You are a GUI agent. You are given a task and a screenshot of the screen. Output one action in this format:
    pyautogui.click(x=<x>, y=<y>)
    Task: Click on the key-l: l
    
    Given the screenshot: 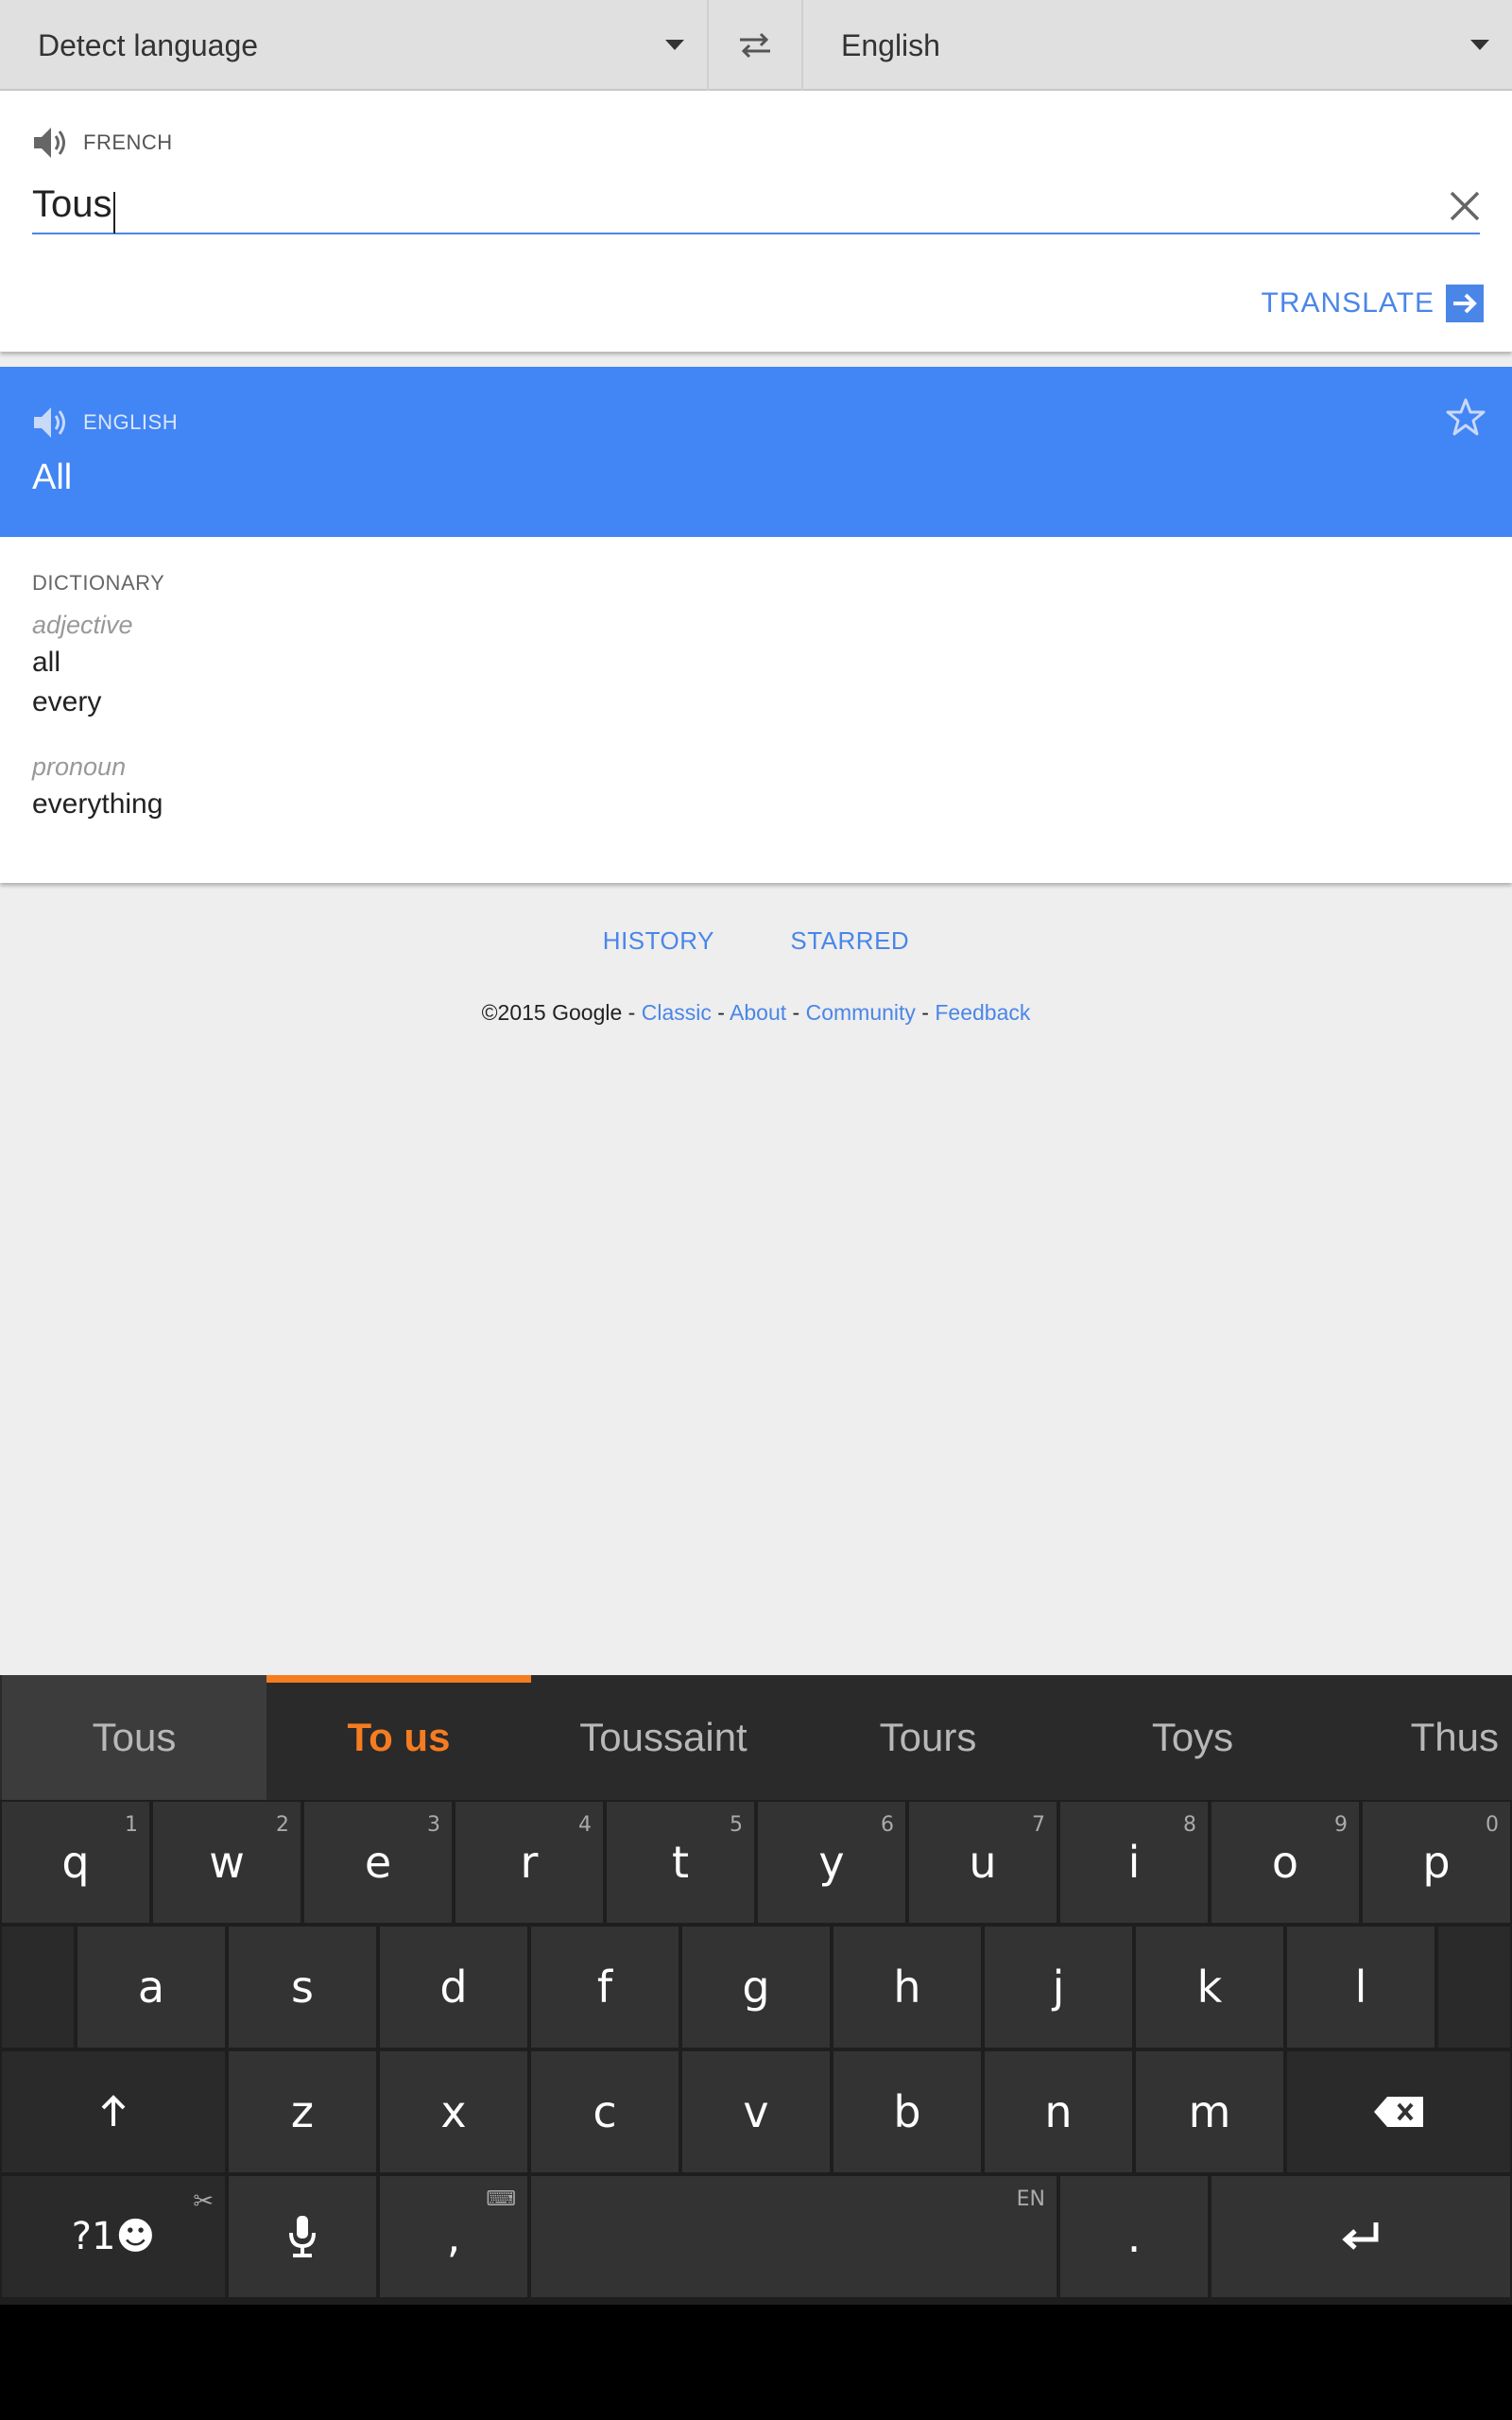 What is the action you would take?
    pyautogui.click(x=1361, y=1987)
    